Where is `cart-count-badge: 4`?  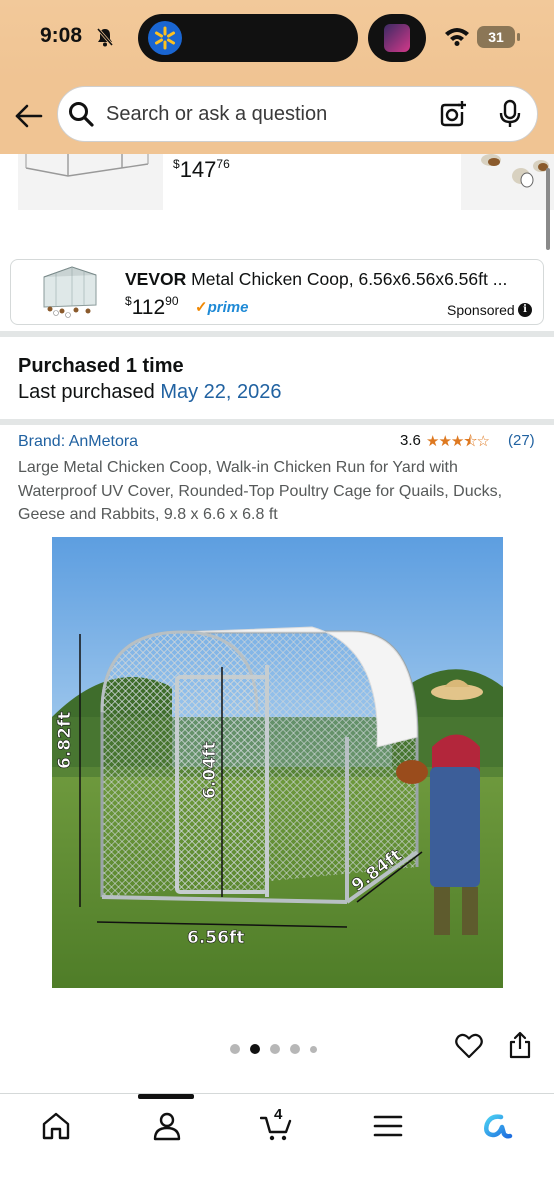
cart-count-badge: 4 is located at coordinates (278, 1114).